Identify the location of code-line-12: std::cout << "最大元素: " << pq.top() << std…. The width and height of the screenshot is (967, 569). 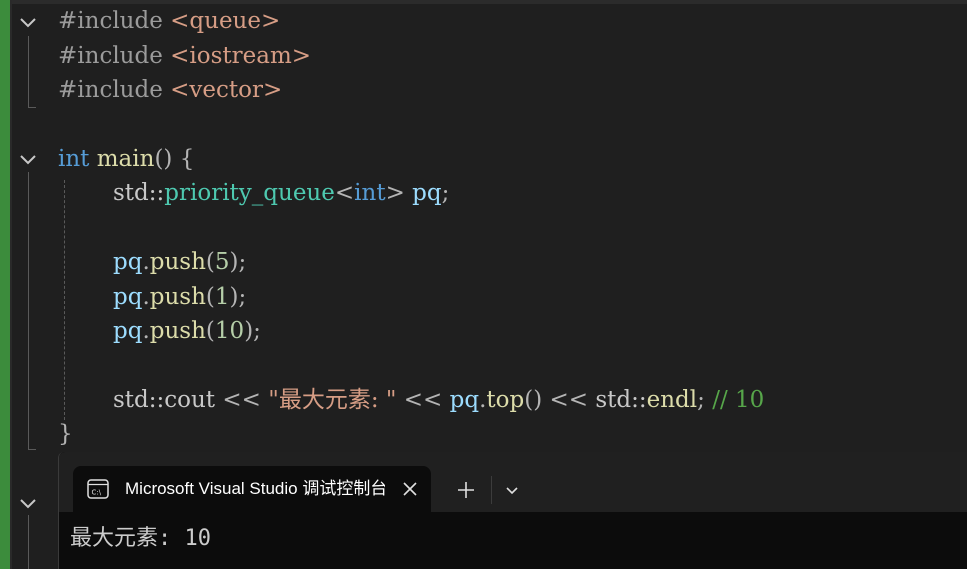
(438, 400).